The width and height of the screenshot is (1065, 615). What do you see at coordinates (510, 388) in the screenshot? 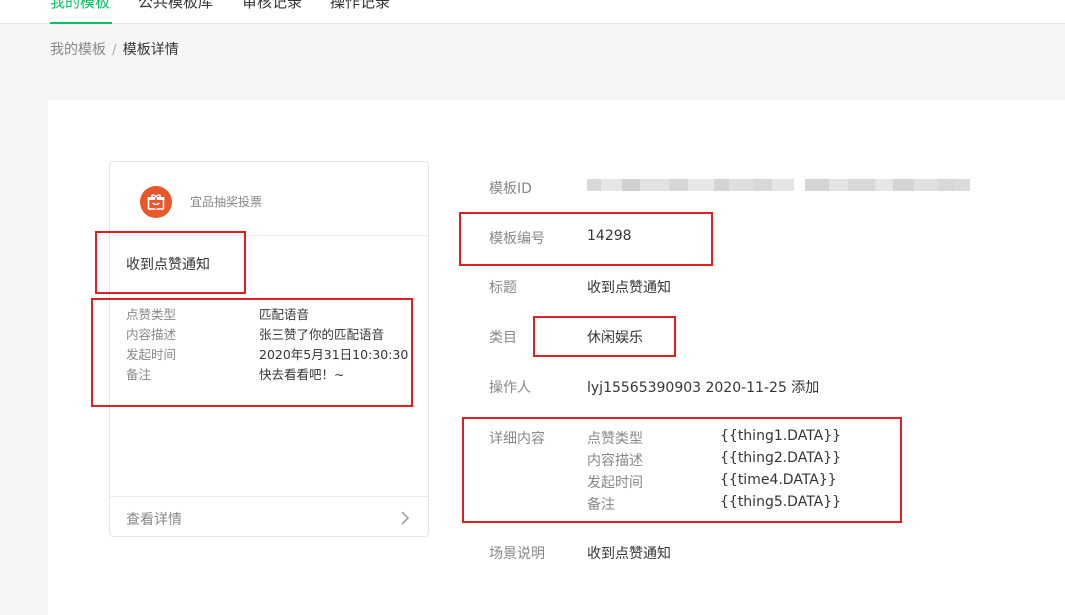
I see `operator-label: 操作人` at bounding box center [510, 388].